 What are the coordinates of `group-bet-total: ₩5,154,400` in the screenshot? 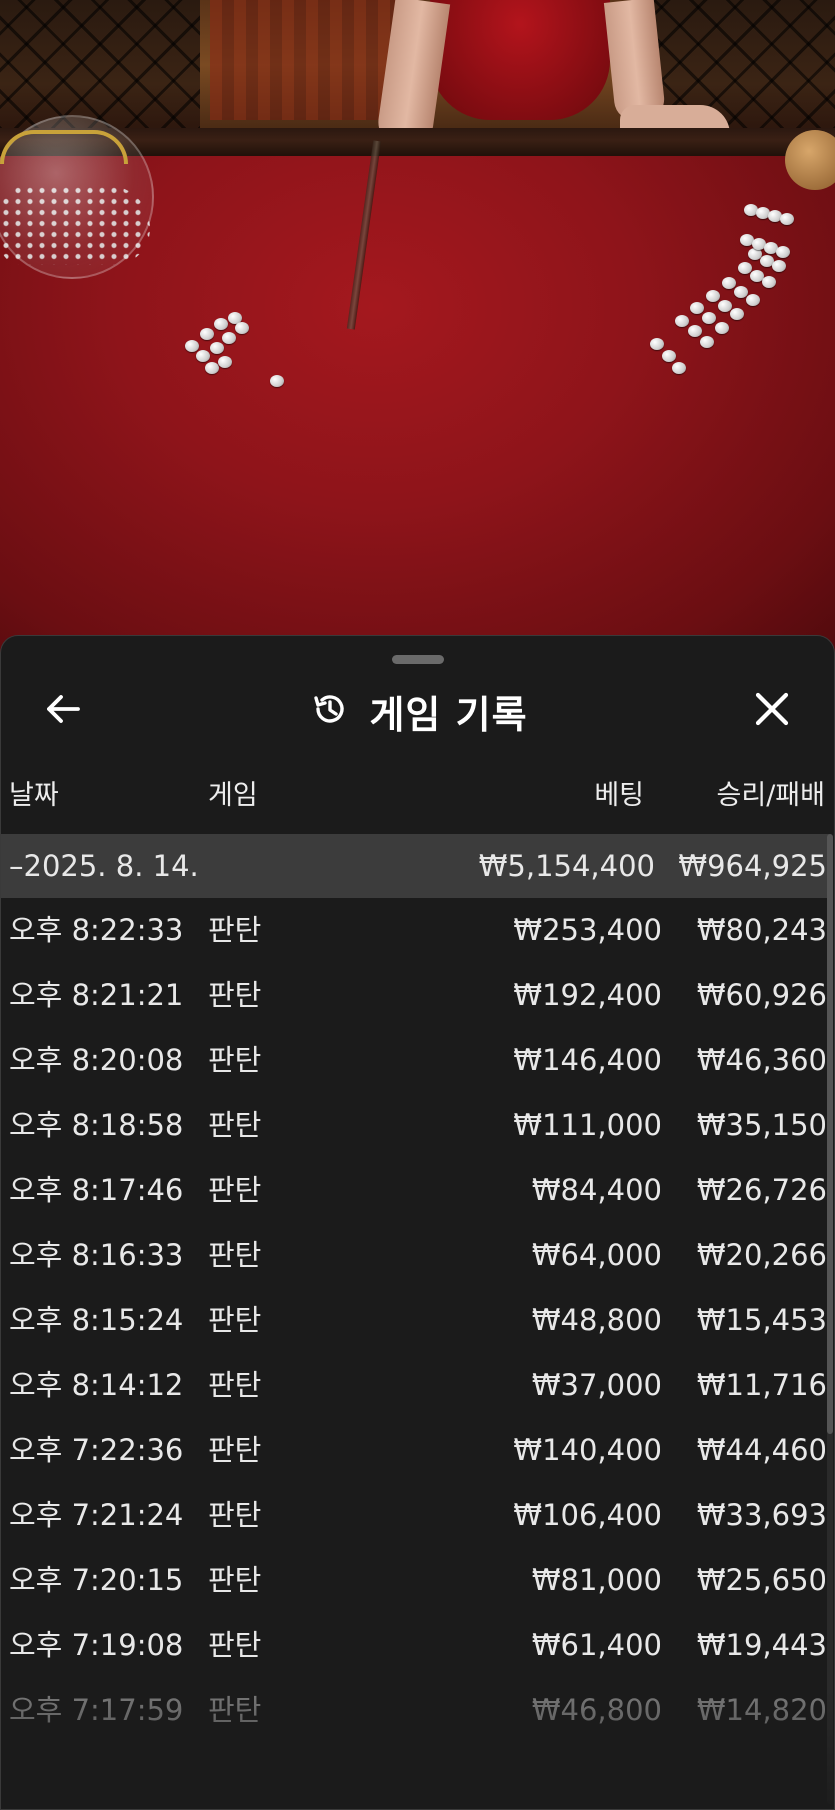 It's located at (566, 866).